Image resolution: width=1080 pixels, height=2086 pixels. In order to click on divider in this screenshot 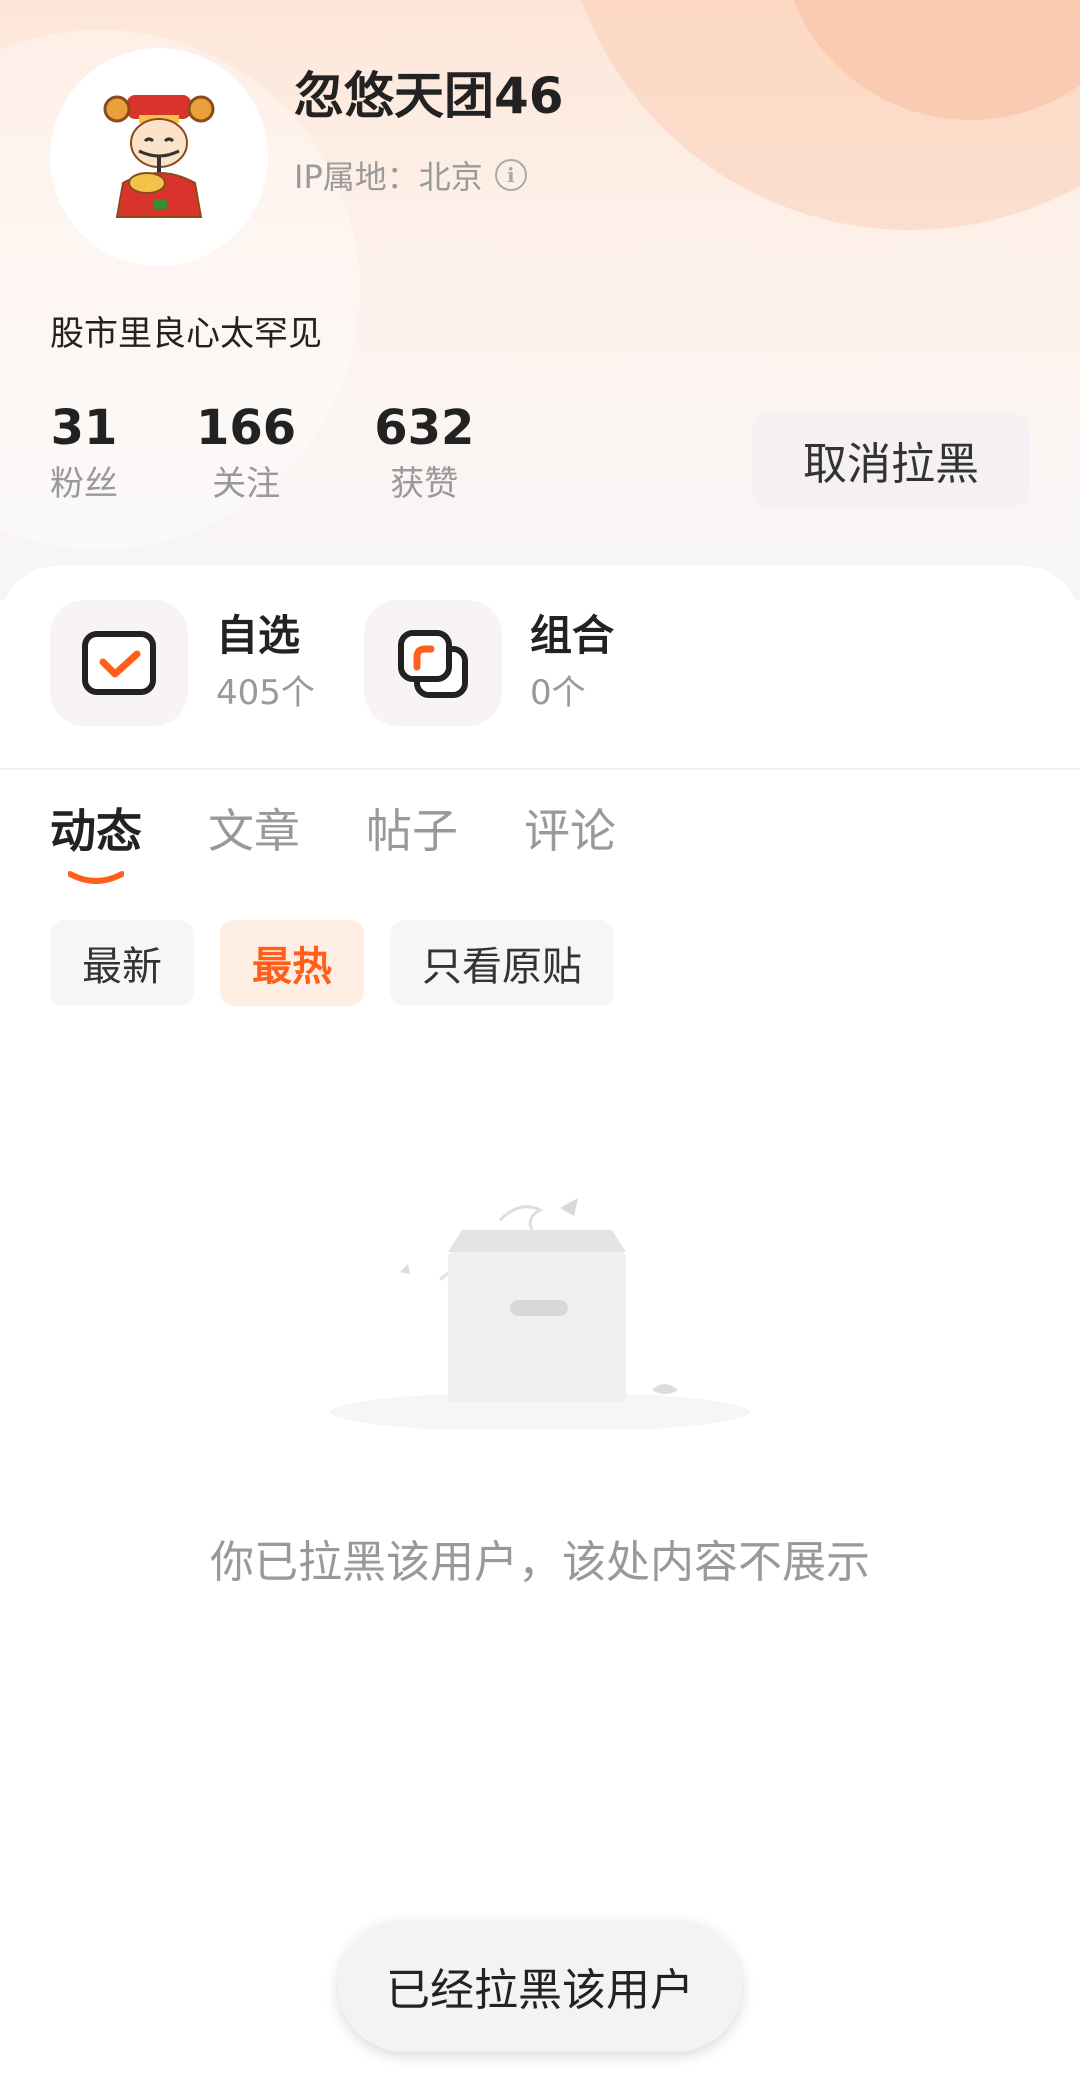, I will do `click(540, 769)`.